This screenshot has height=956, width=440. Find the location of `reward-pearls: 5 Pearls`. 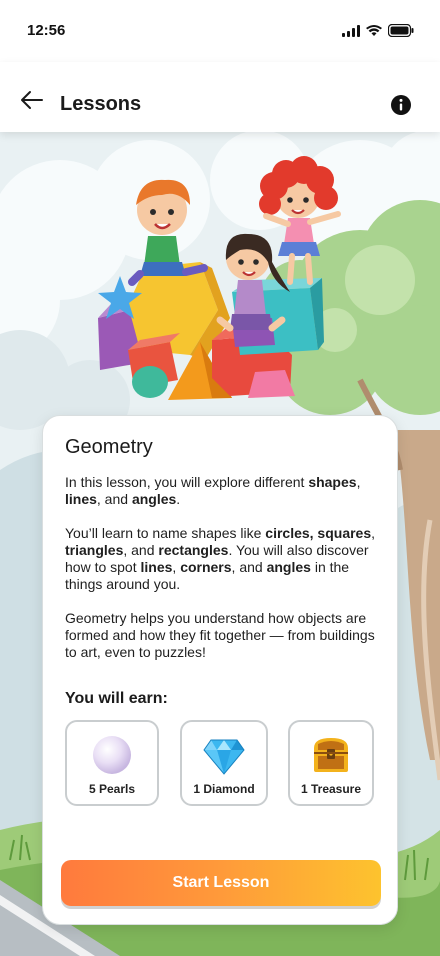

reward-pearls: 5 Pearls is located at coordinates (112, 763).